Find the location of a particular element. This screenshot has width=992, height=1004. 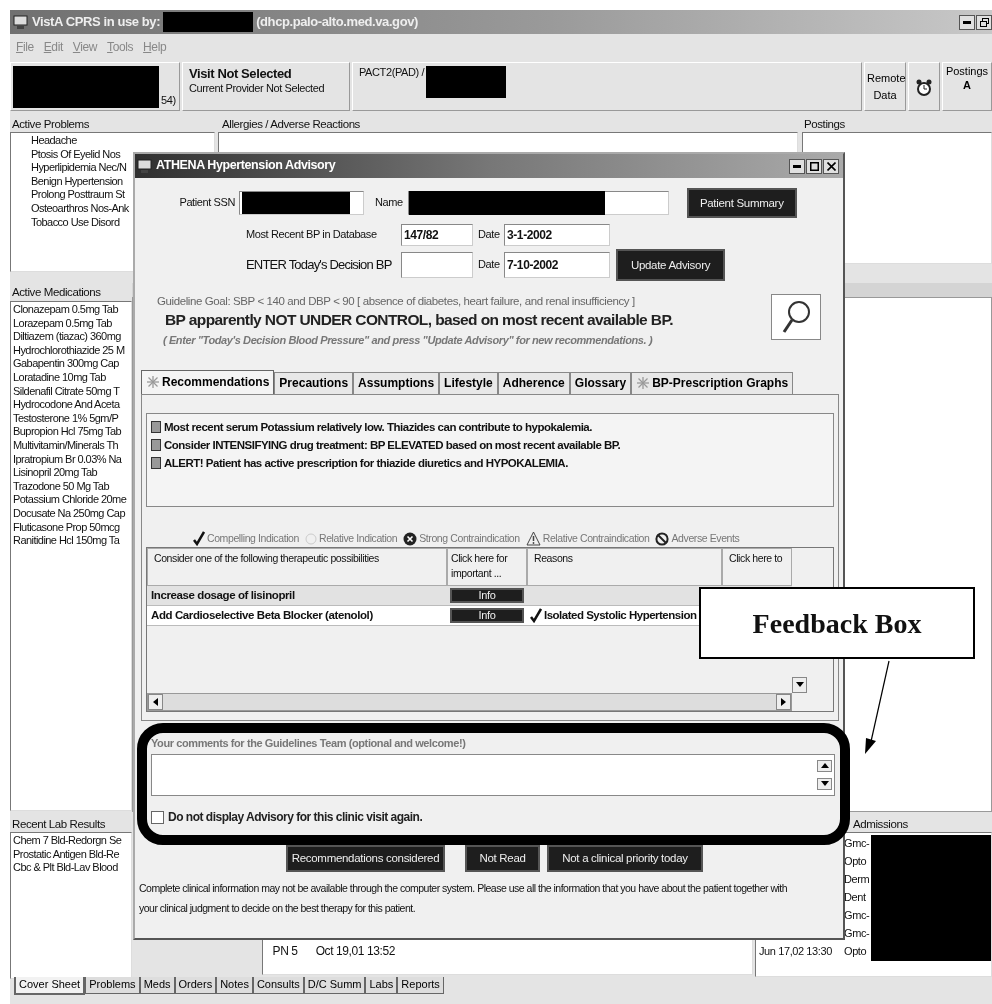

list-item: Lorazepam 0.5mg Tab is located at coordinates (72, 323).